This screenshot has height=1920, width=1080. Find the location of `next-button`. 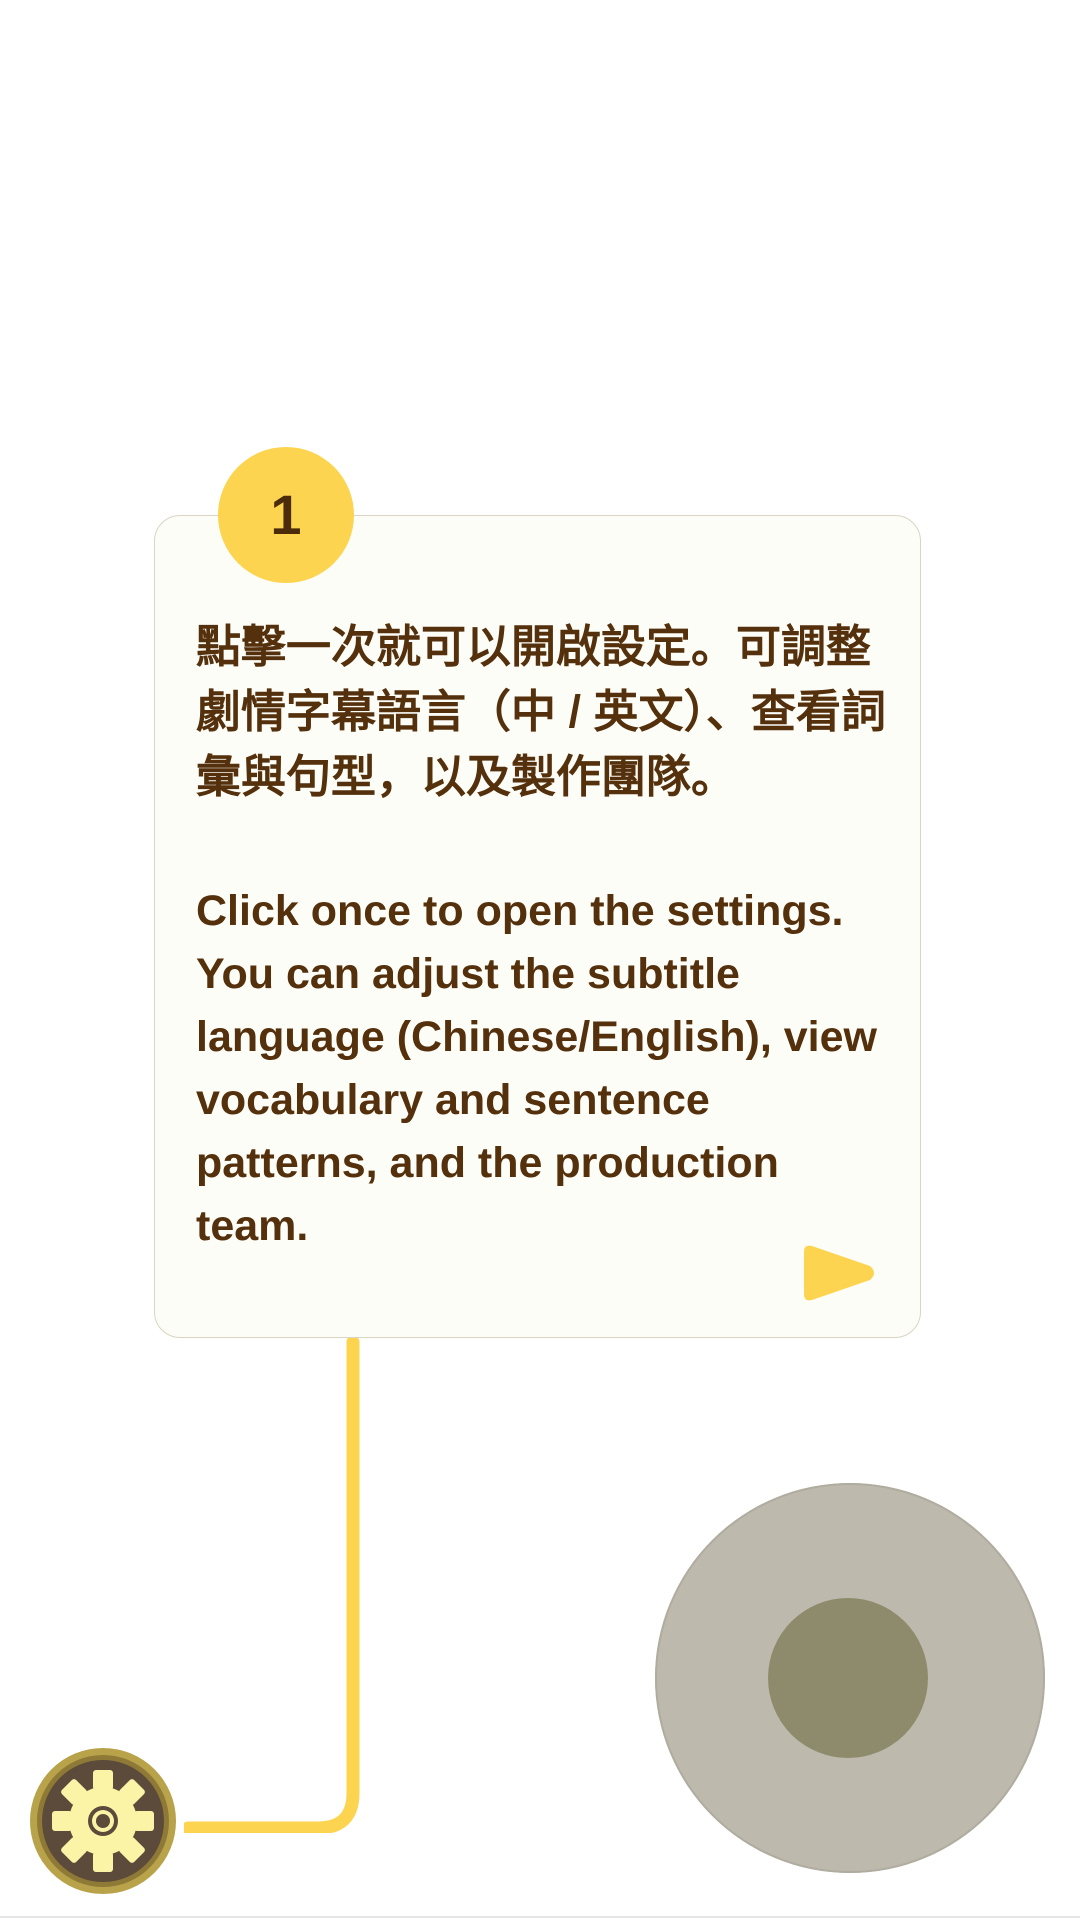

next-button is located at coordinates (838, 1273).